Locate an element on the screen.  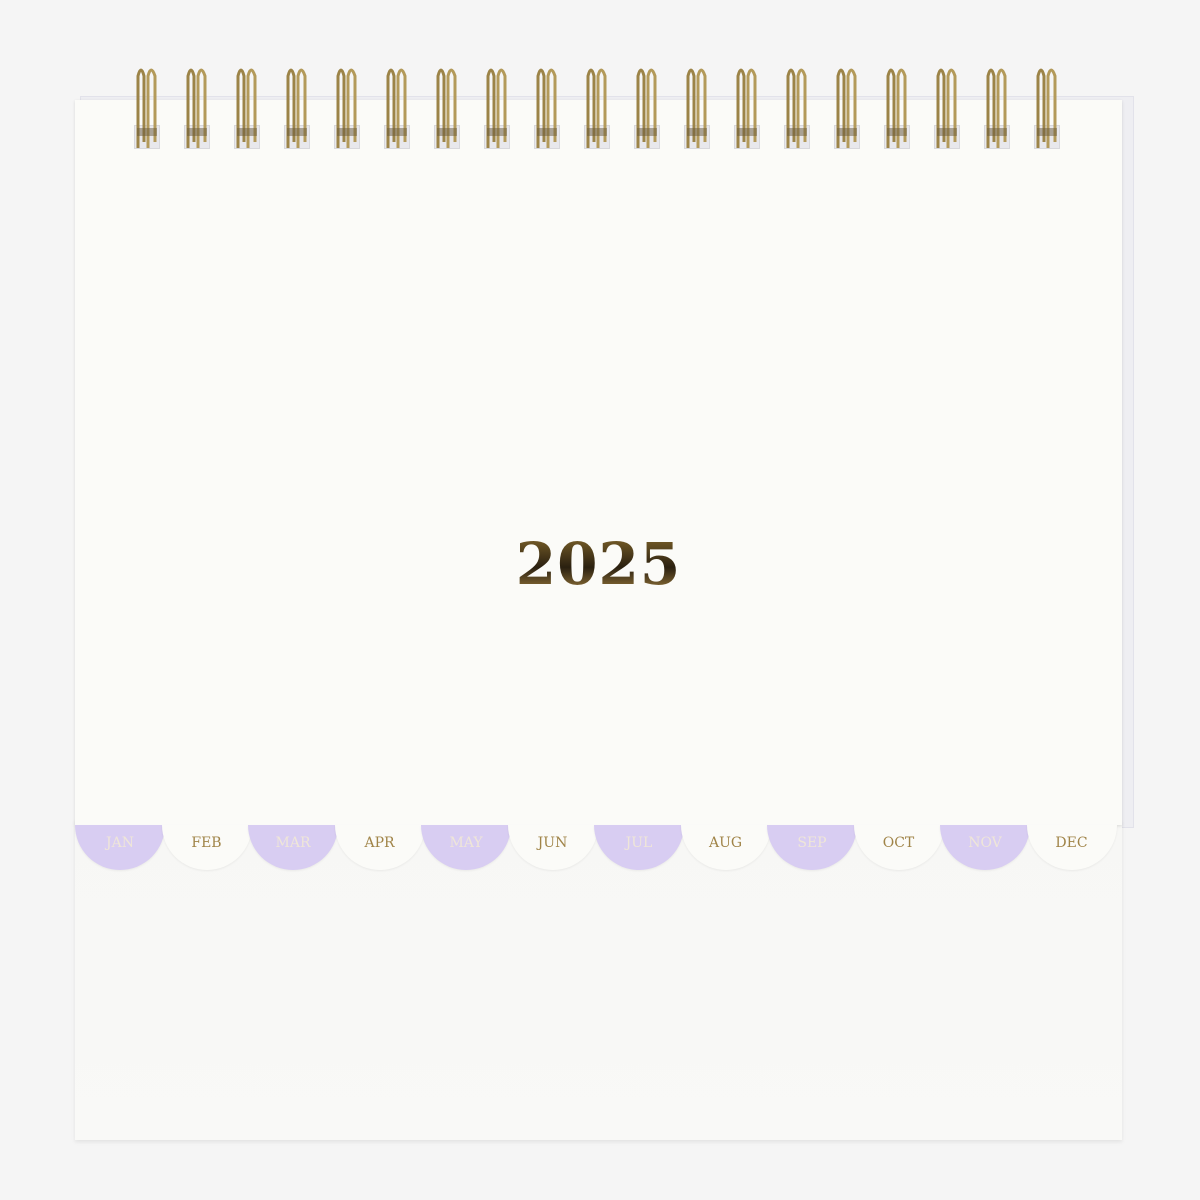
month-tab-sep: SEP is located at coordinates (812, 847).